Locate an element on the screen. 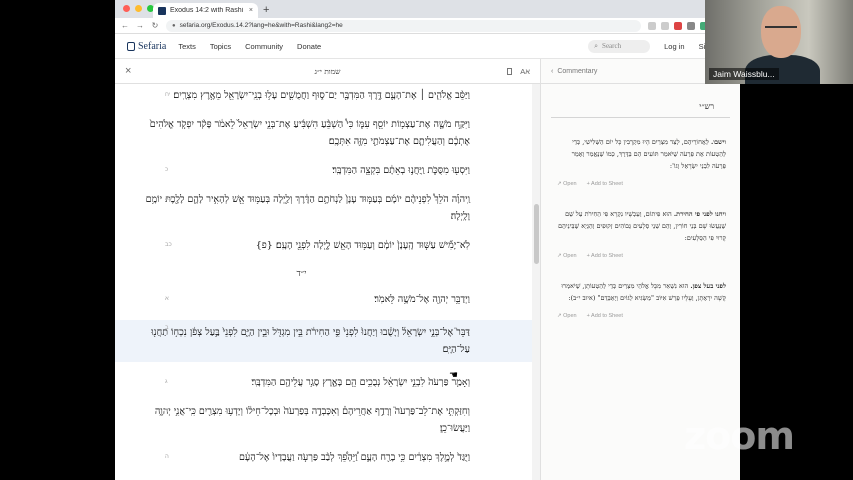 The width and height of the screenshot is (853, 480). bookmark-icon is located at coordinates (510, 71).